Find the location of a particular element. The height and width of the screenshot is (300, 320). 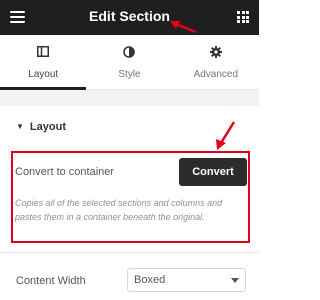

annotation-arrow-title is located at coordinates (183, 27).